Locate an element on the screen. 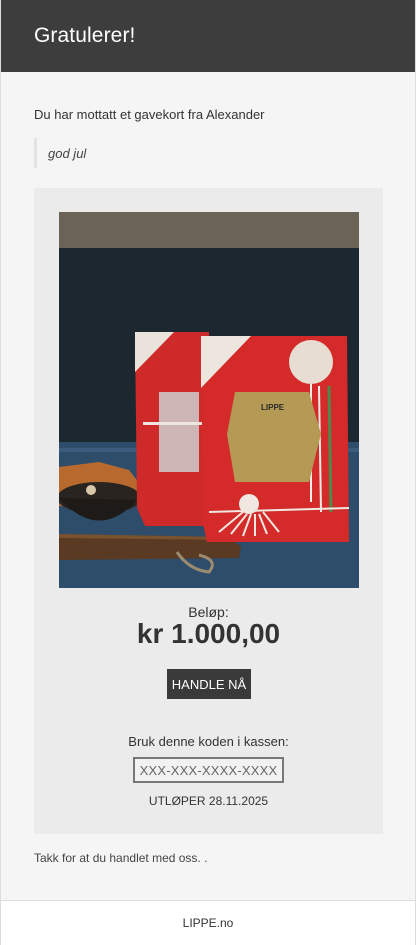 This screenshot has height=945, width=416. code-instruction: Bruk denne koden i kassen: is located at coordinates (208, 741).